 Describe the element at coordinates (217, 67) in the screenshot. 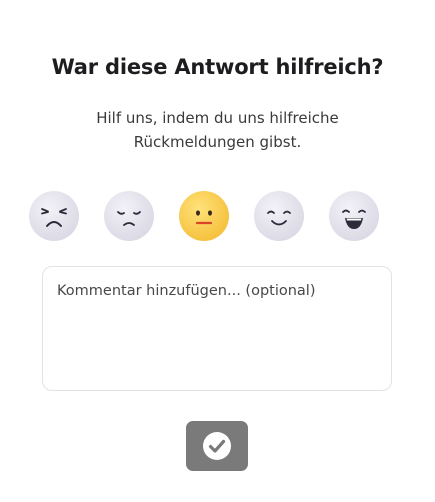

I see `dialog-title: War diese Antwort hilfreich?` at that location.